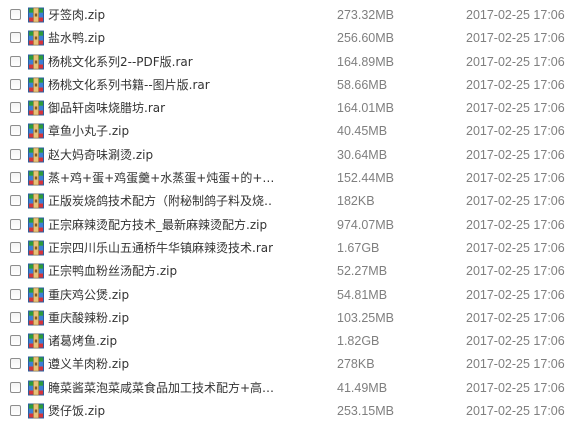 The width and height of the screenshot is (576, 440). Describe the element at coordinates (288, 131) in the screenshot. I see `file-row: 章鱼小丸子.zip 40.45MB 2017-02-25 17:06` at that location.